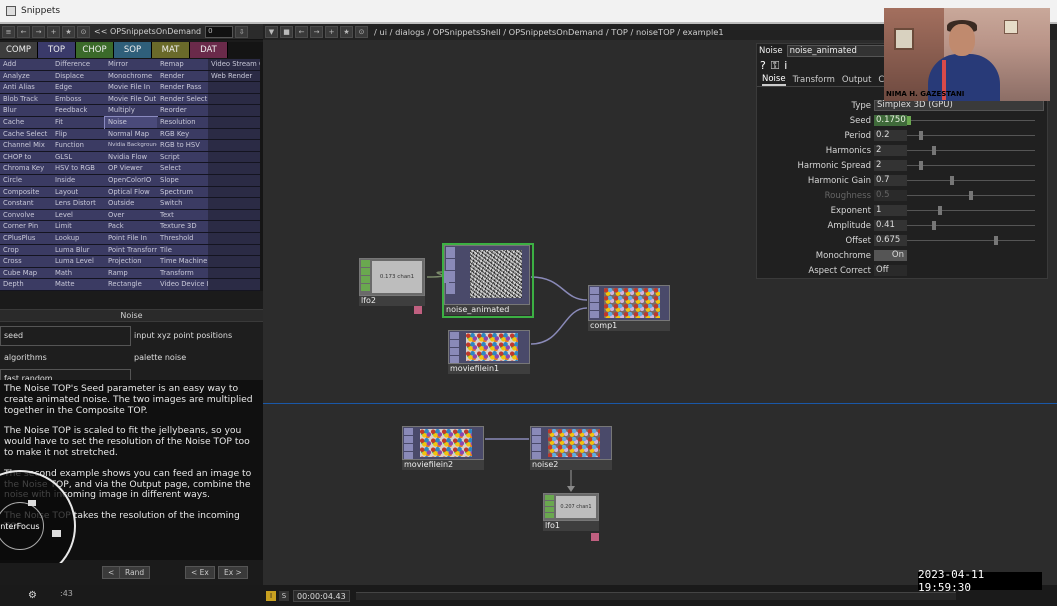 The height and width of the screenshot is (606, 1057). What do you see at coordinates (131, 157) in the screenshot?
I see `op-nvidia-flow: Nvidia Flow` at bounding box center [131, 157].